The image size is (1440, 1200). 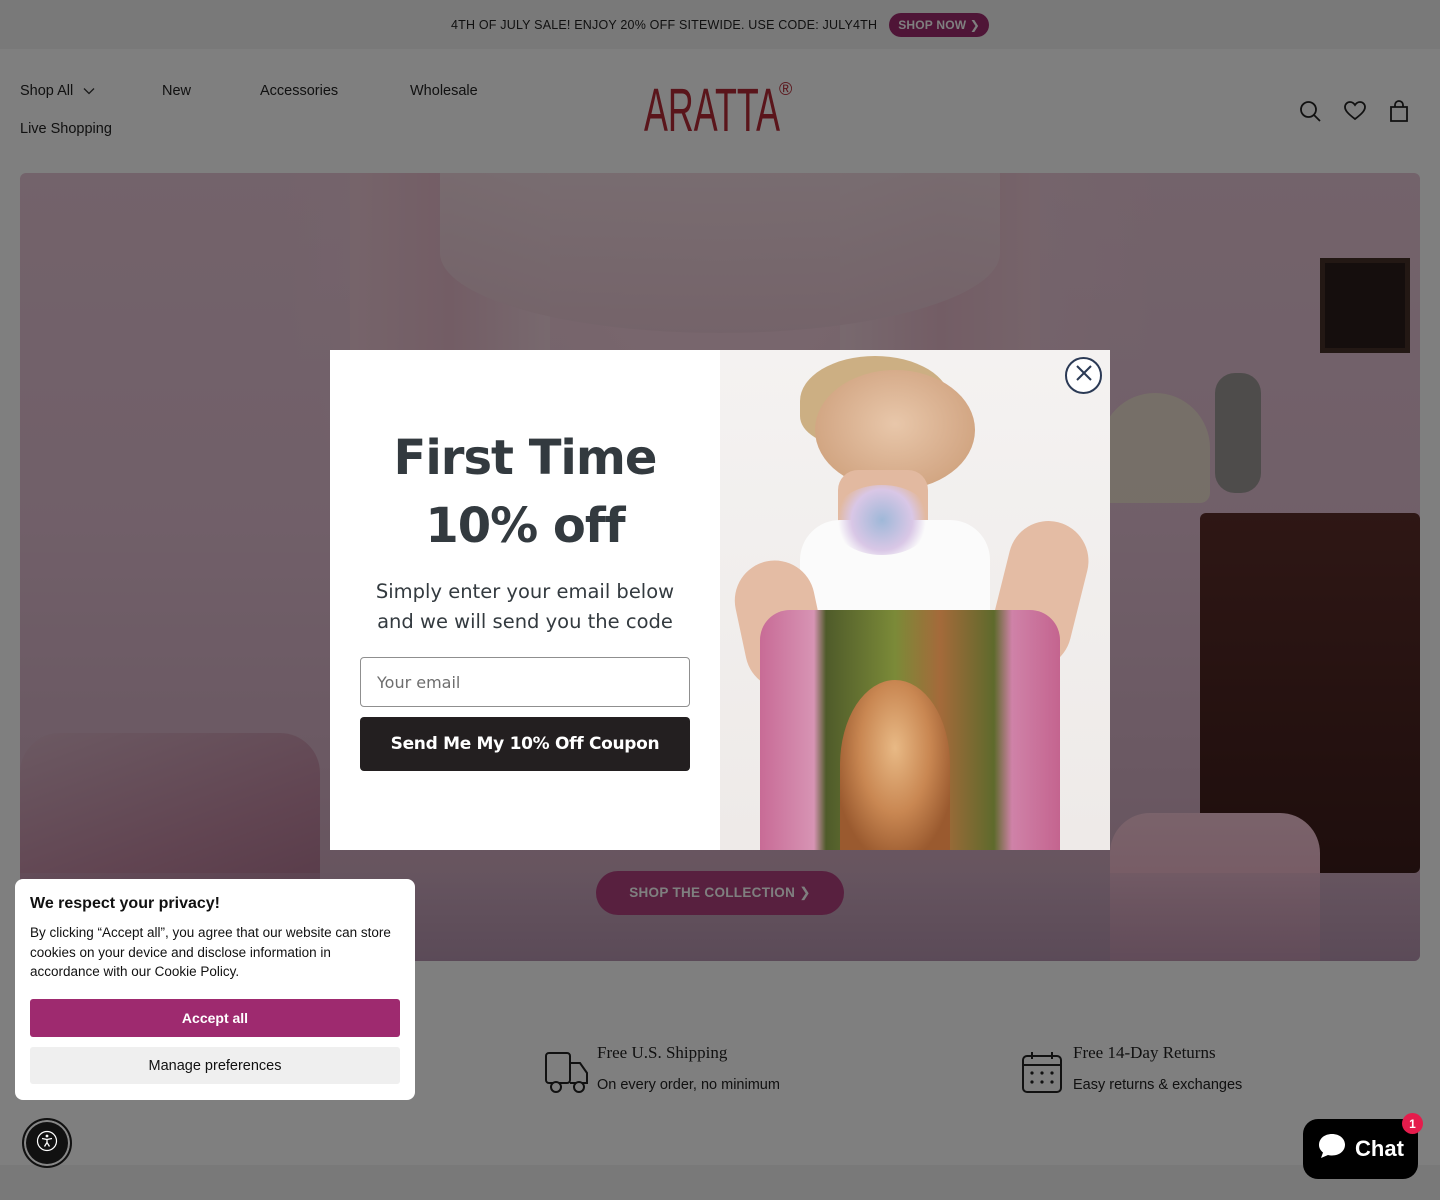 What do you see at coordinates (215, 1018) in the screenshot?
I see `accept-all-button: Accept all` at bounding box center [215, 1018].